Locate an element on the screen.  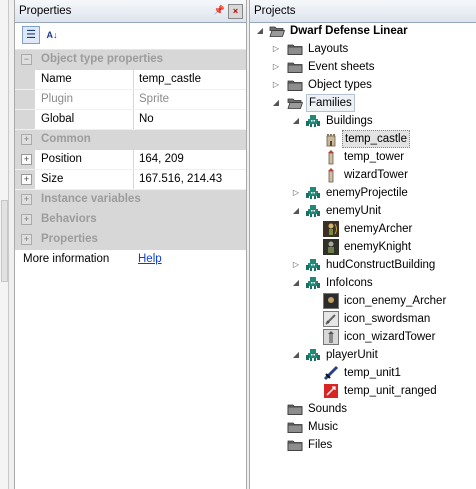
property-row-name: Name temp_castle is located at coordinates (130, 80).